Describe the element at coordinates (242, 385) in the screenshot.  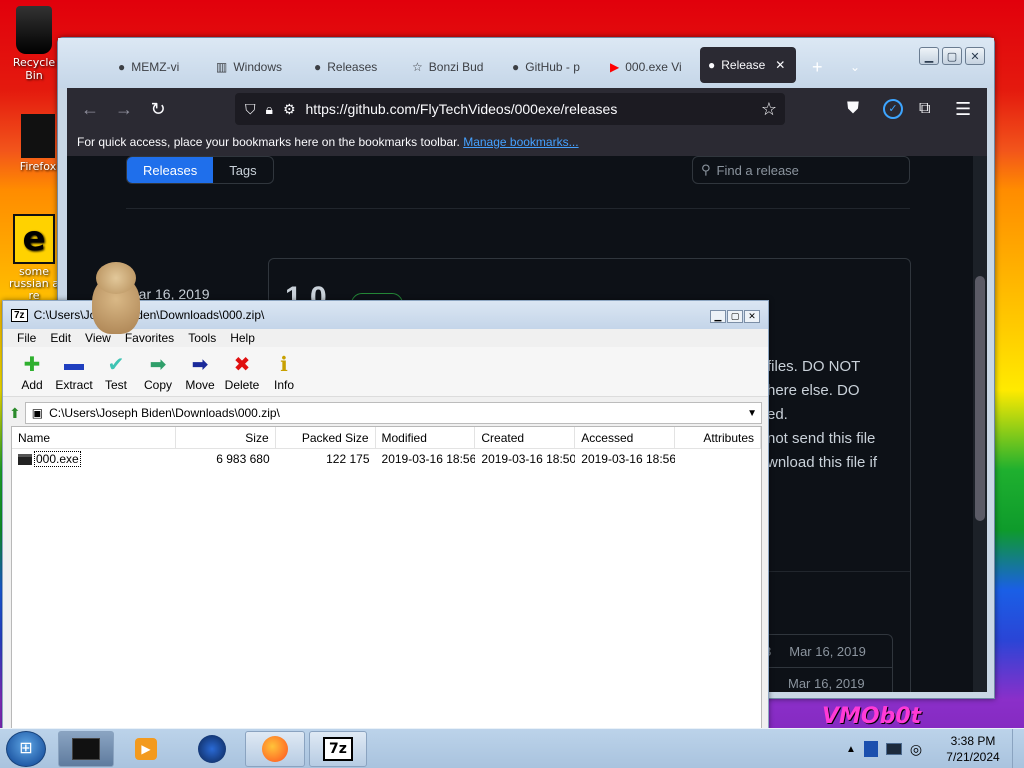
I see `toolbar-label: Delete` at that location.